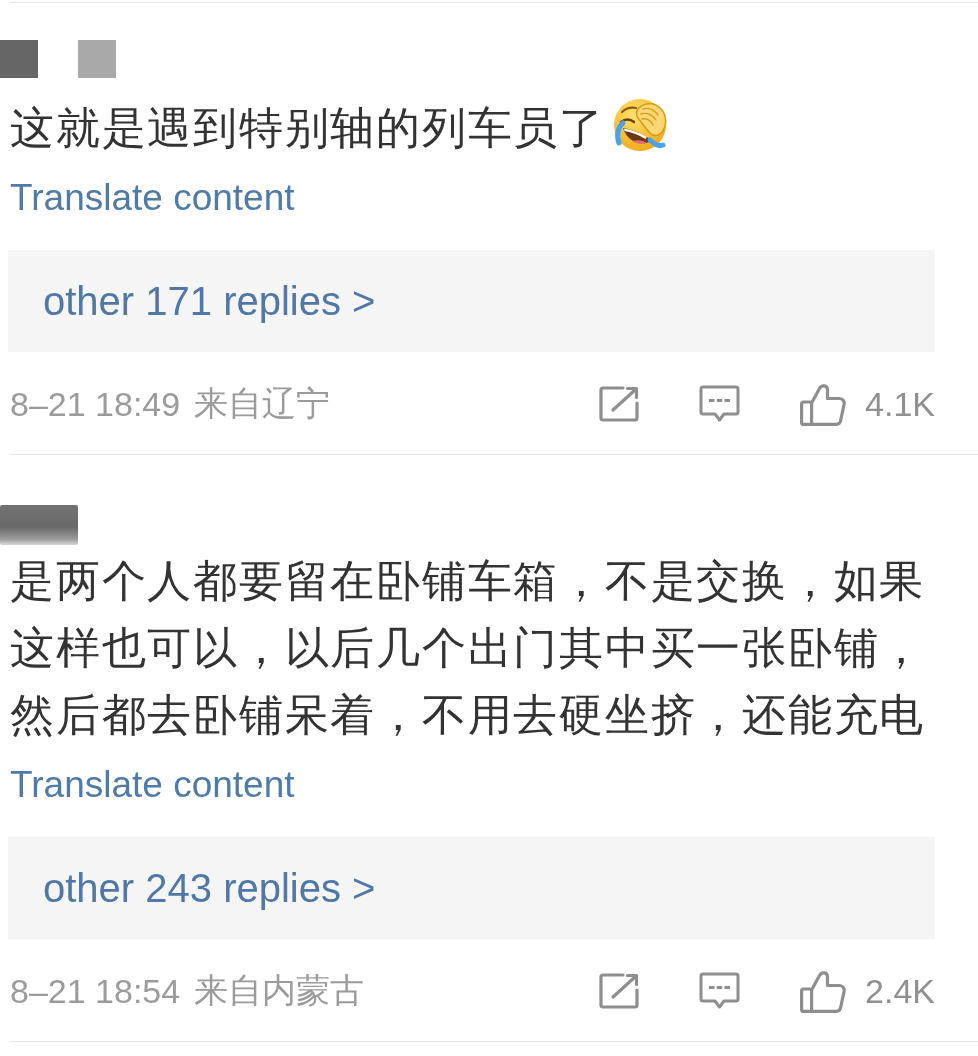 This screenshot has height=1056, width=978. Describe the element at coordinates (95, 404) in the screenshot. I see `timestamp: 8–21 18:49` at that location.